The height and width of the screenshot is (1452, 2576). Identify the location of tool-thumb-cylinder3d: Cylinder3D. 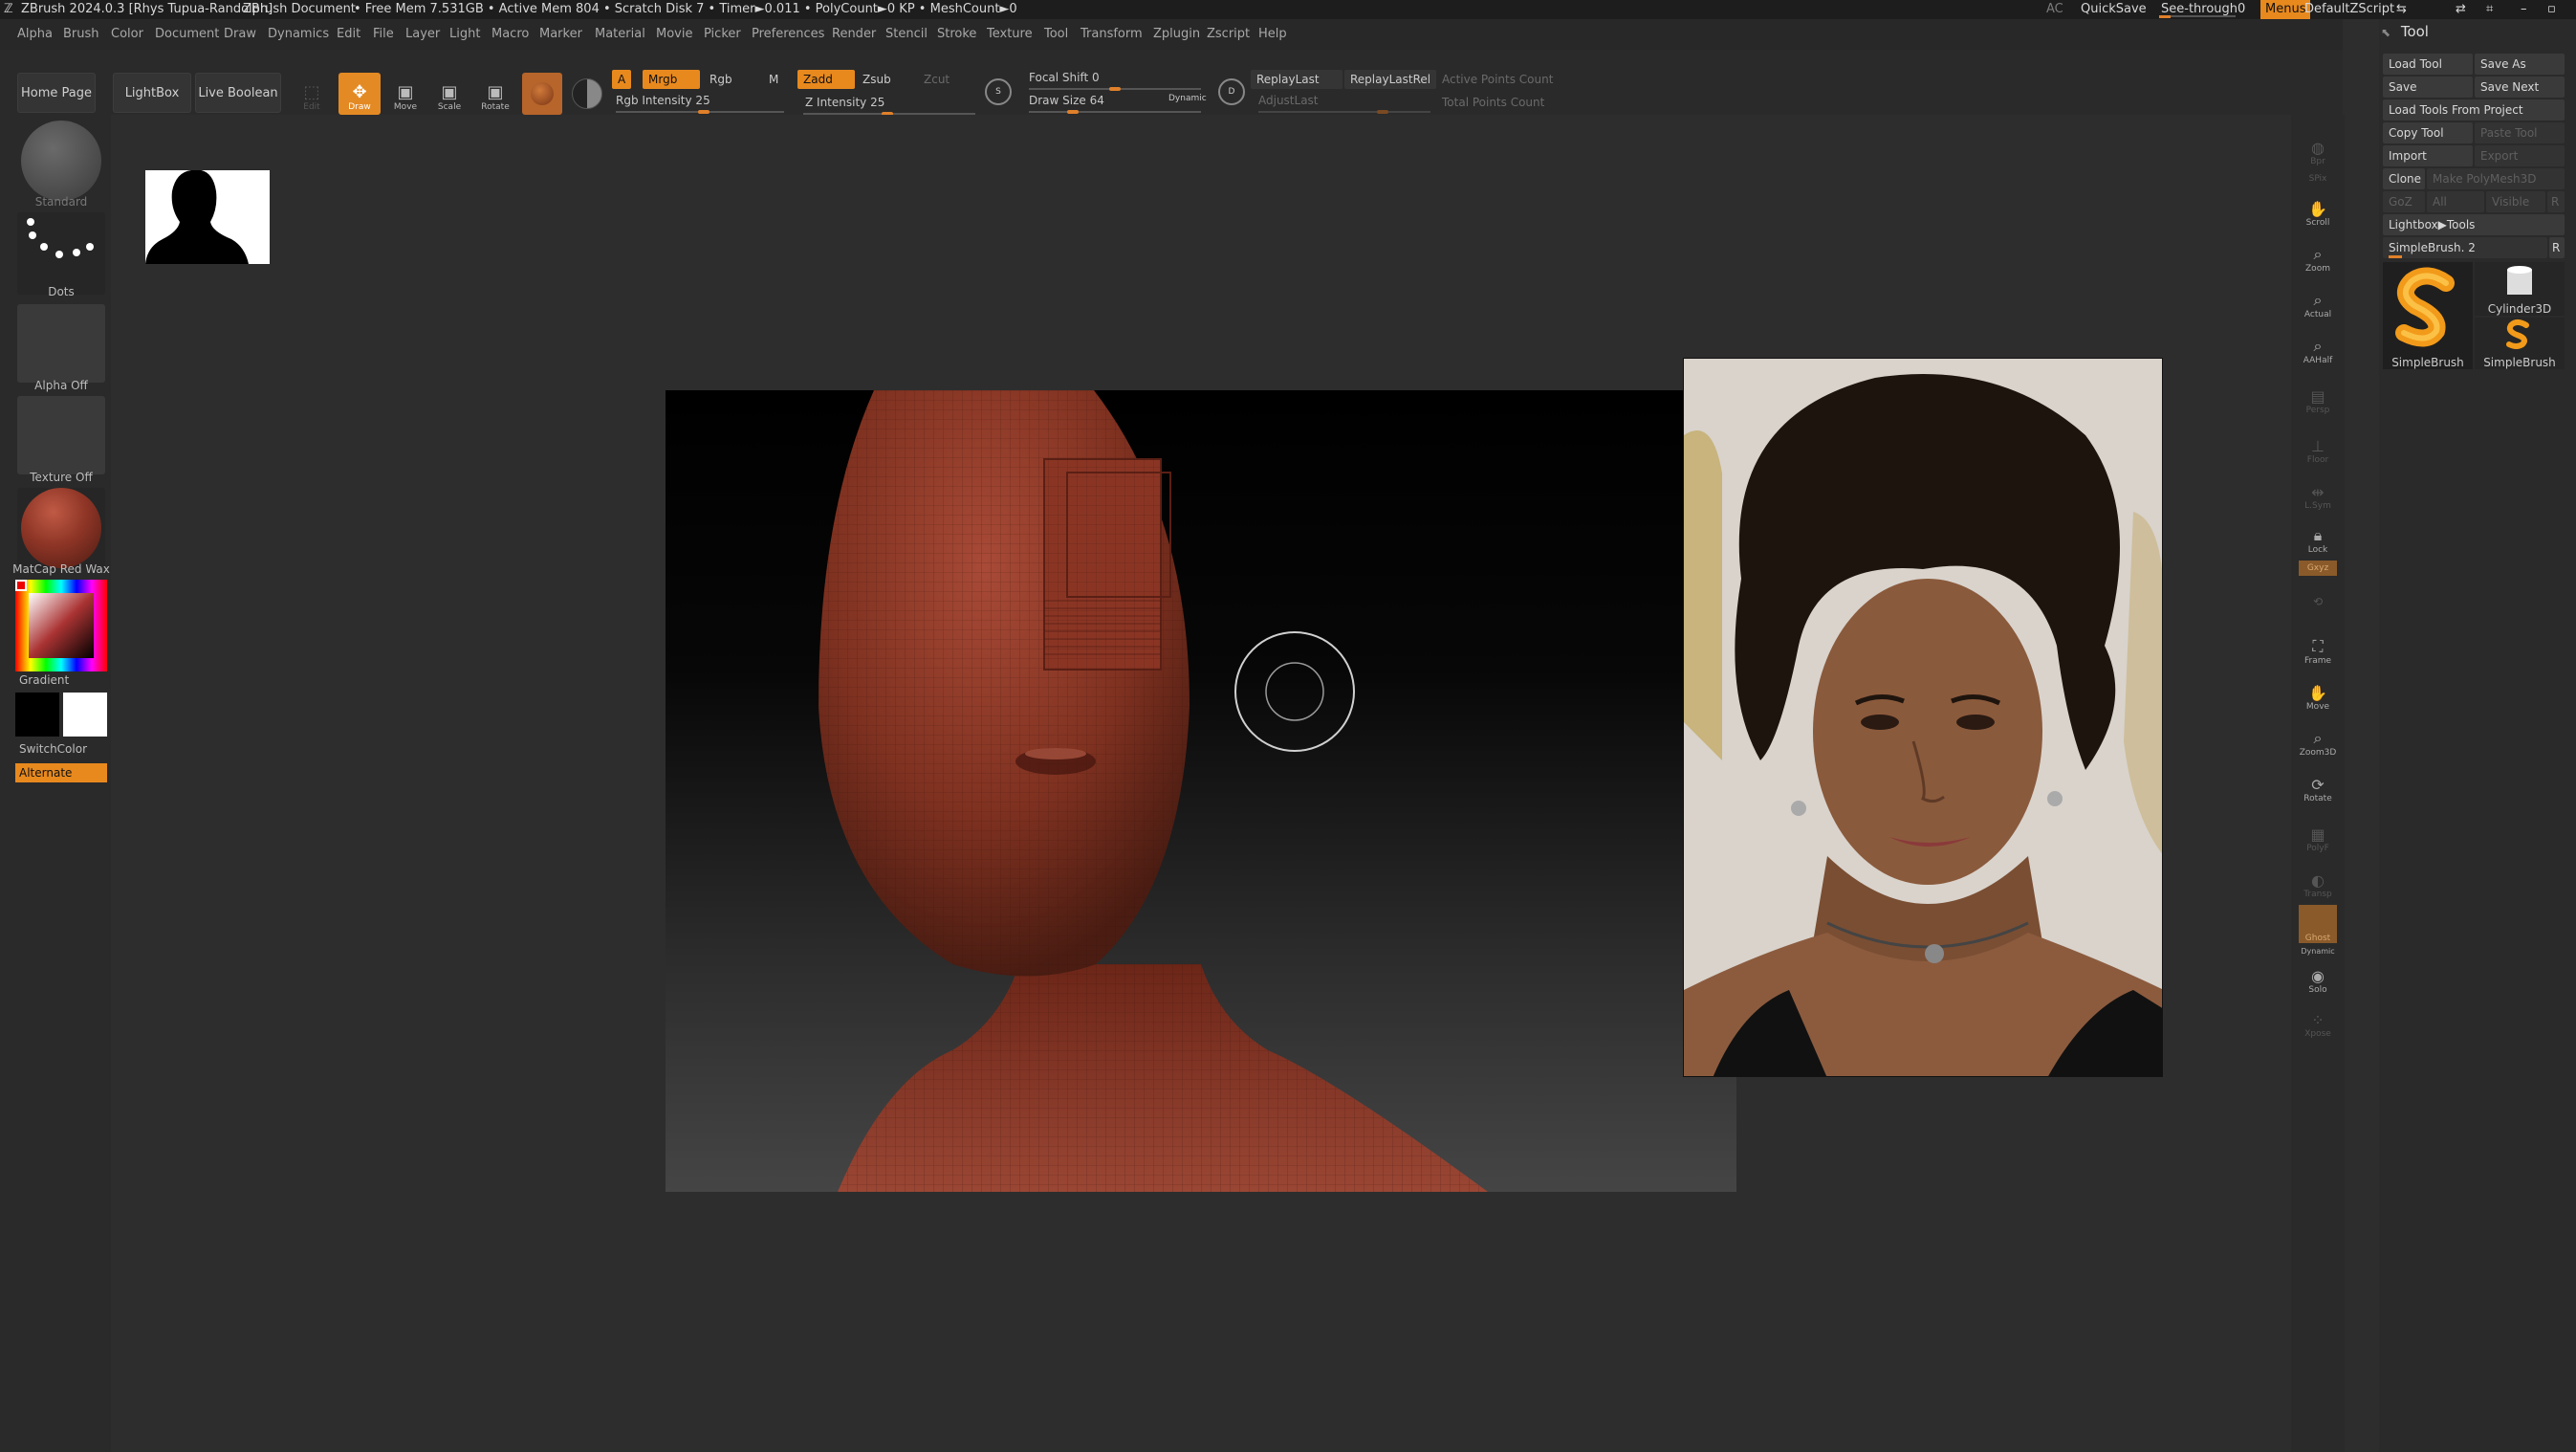
(2520, 289).